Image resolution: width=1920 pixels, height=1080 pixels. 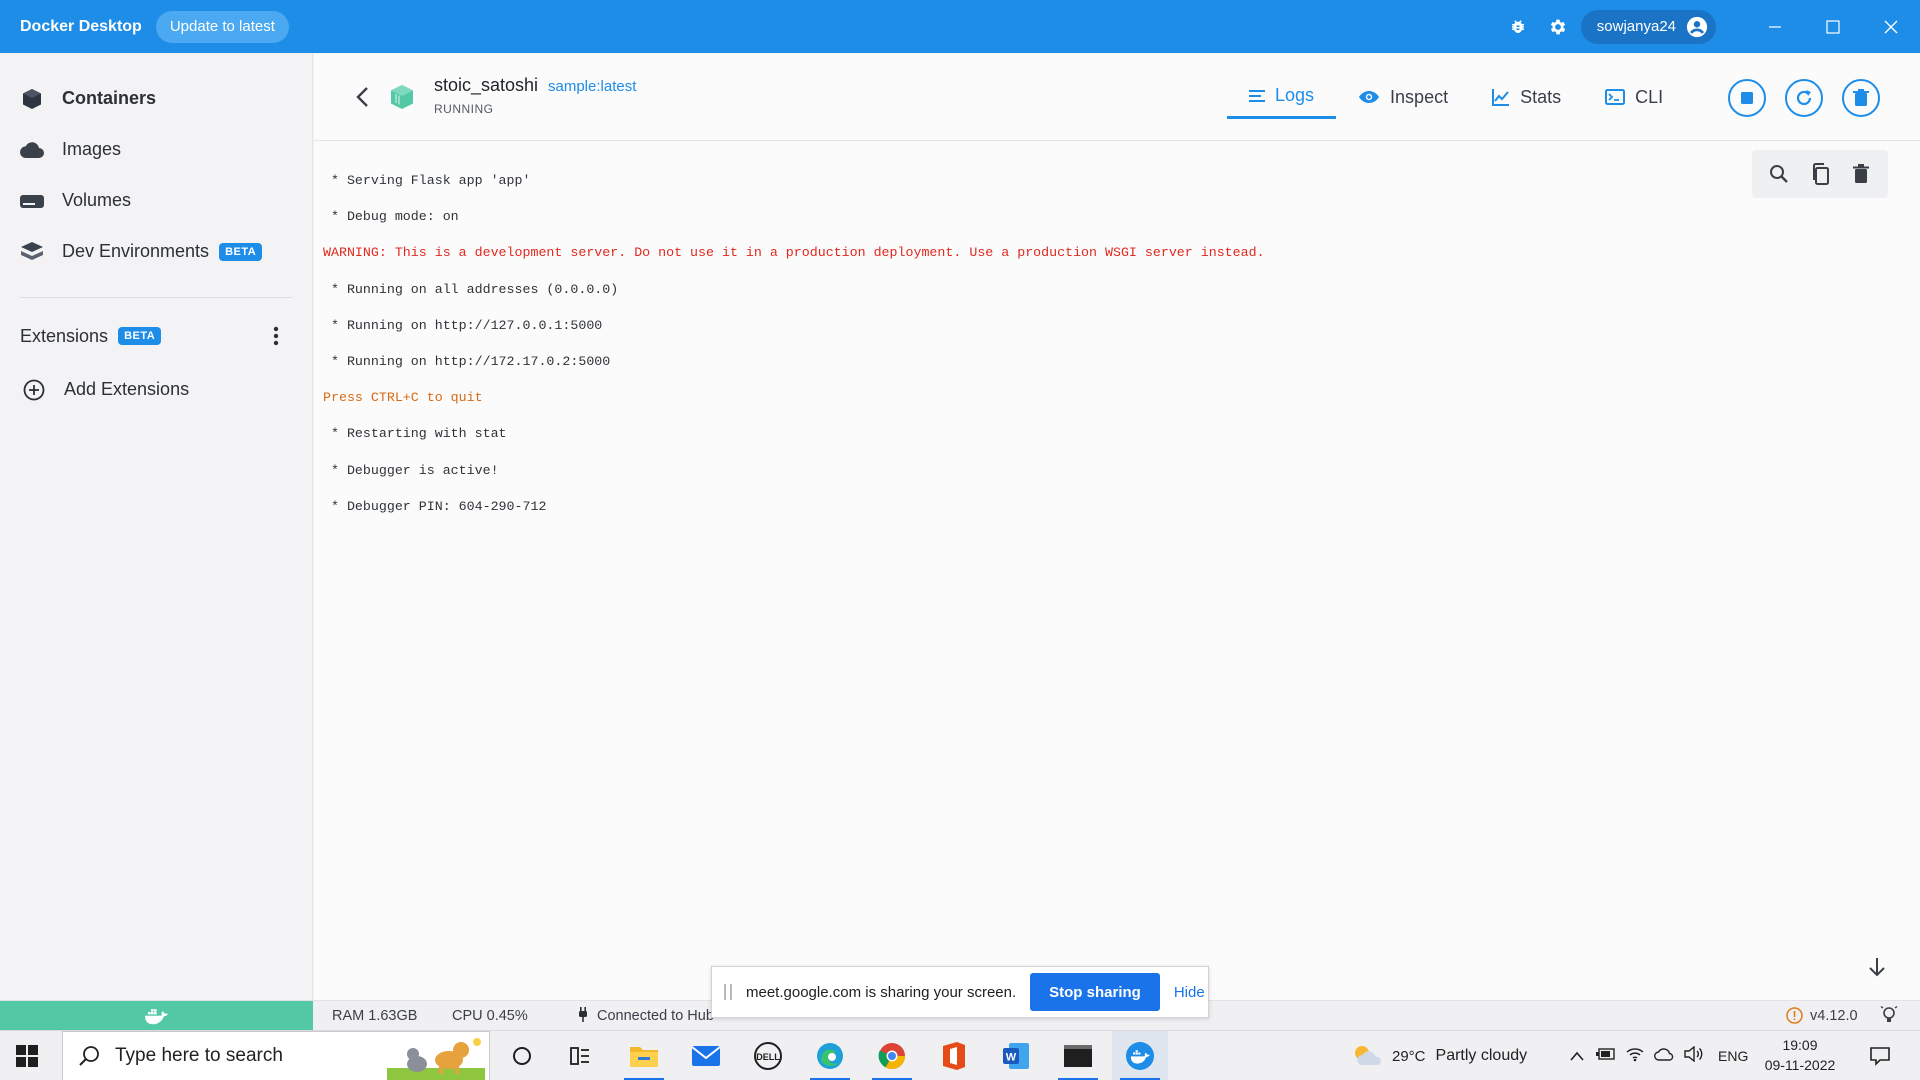 What do you see at coordinates (1834, 1016) in the screenshot?
I see `version-label: v4.12.0` at bounding box center [1834, 1016].